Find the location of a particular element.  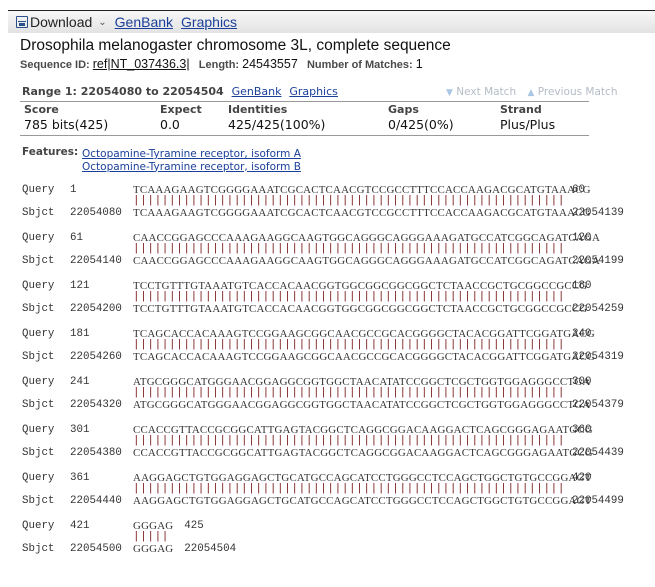

sequence-id-link: ref|NT_037436.3| is located at coordinates (141, 64).